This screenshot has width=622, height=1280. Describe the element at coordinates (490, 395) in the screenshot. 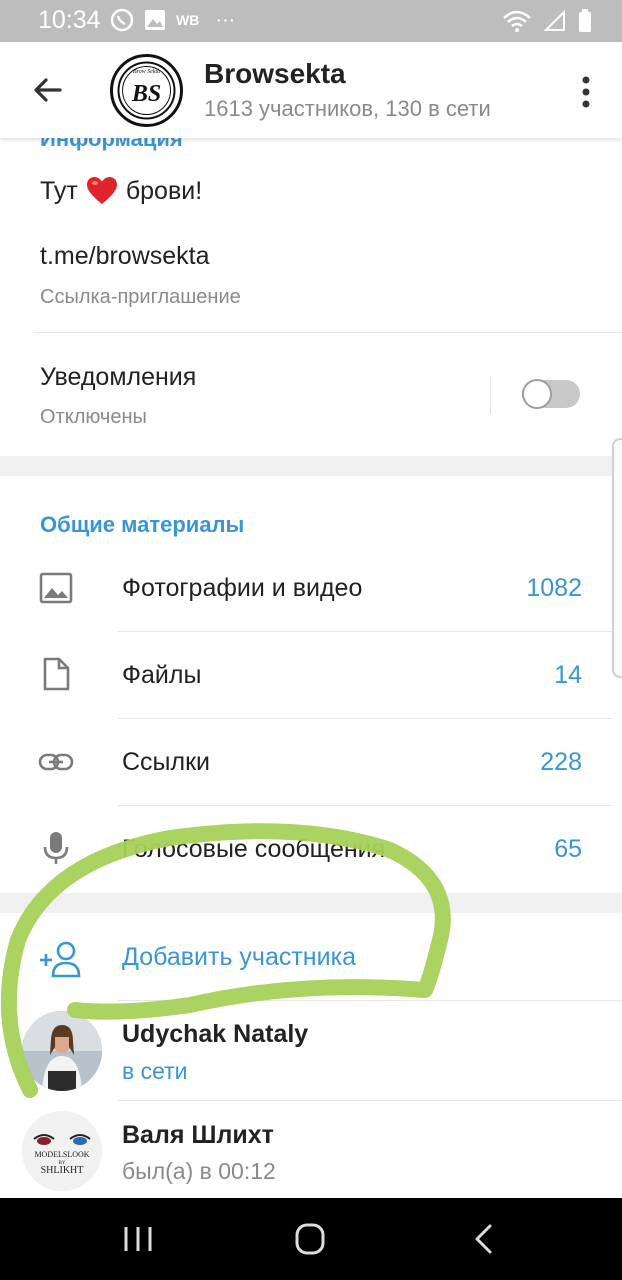

I see `vertical-separator` at that location.